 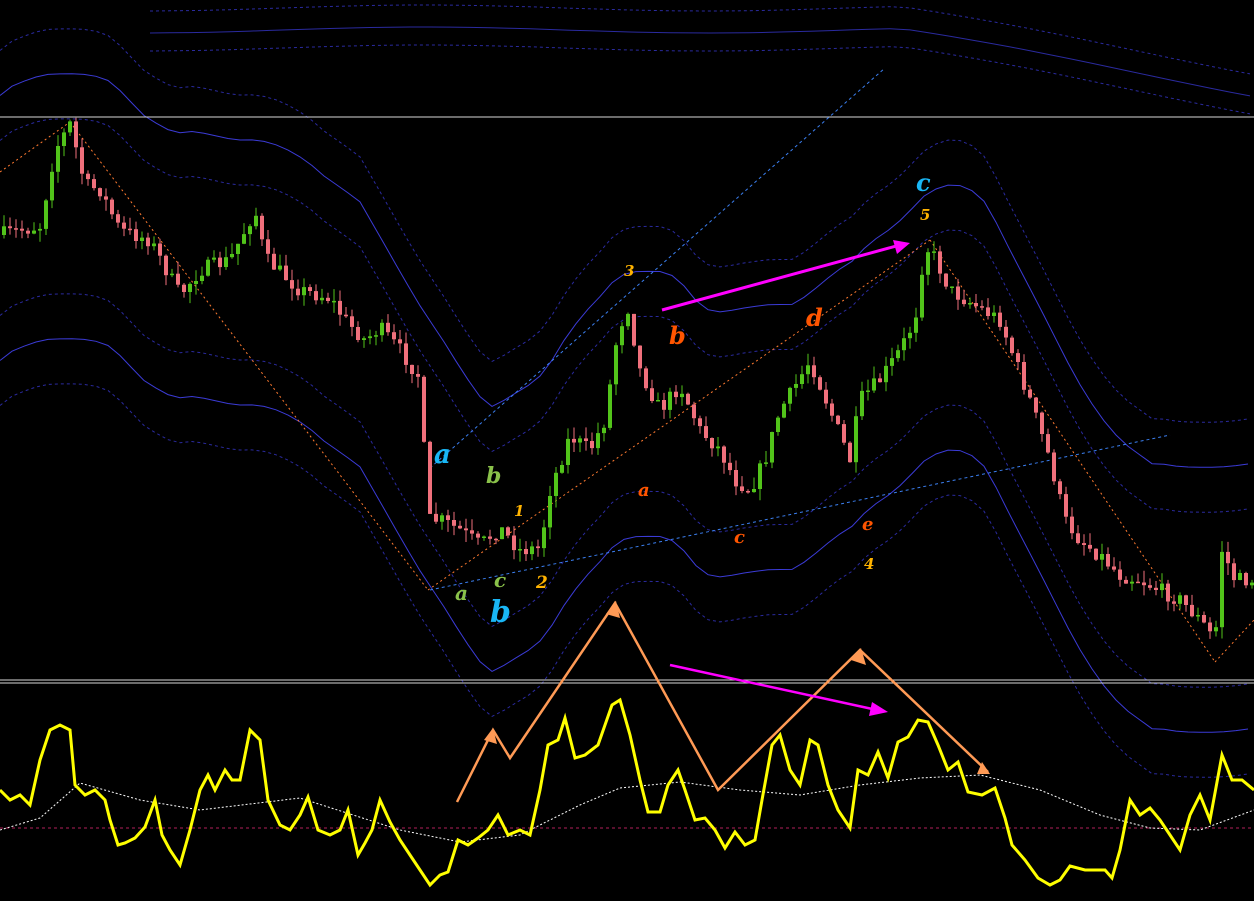 What do you see at coordinates (500, 580) in the screenshot?
I see `wave-label-green-c: c` at bounding box center [500, 580].